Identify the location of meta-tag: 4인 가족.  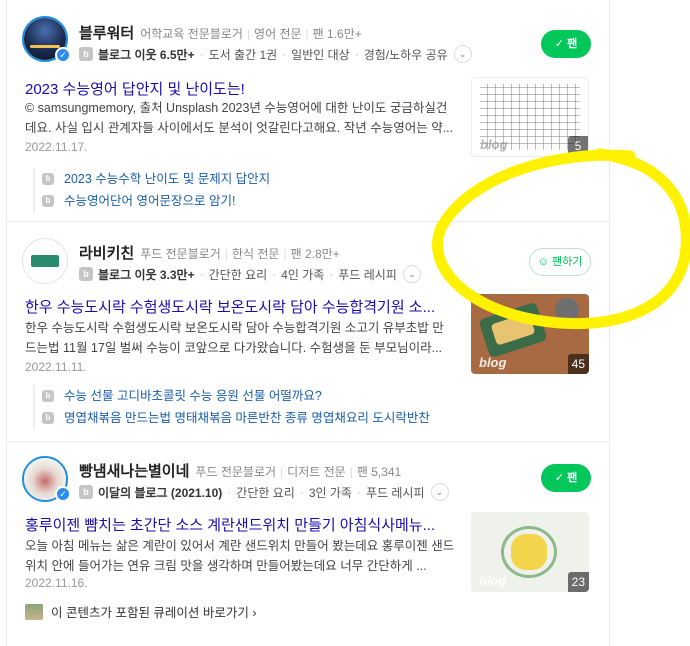
(303, 274).